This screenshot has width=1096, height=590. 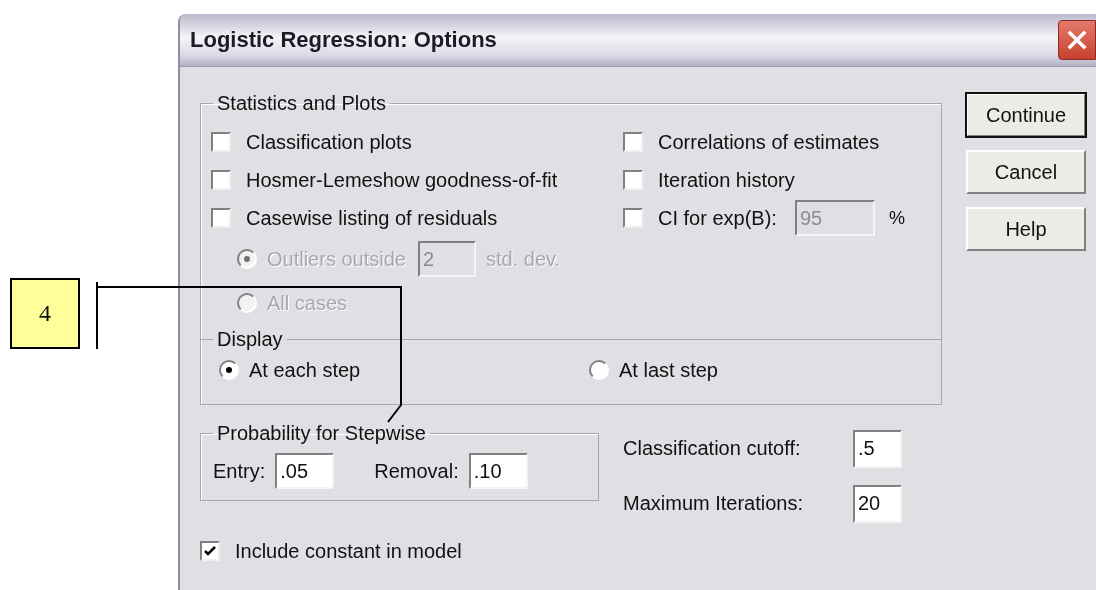 What do you see at coordinates (668, 370) in the screenshot?
I see `option-label: At last step` at bounding box center [668, 370].